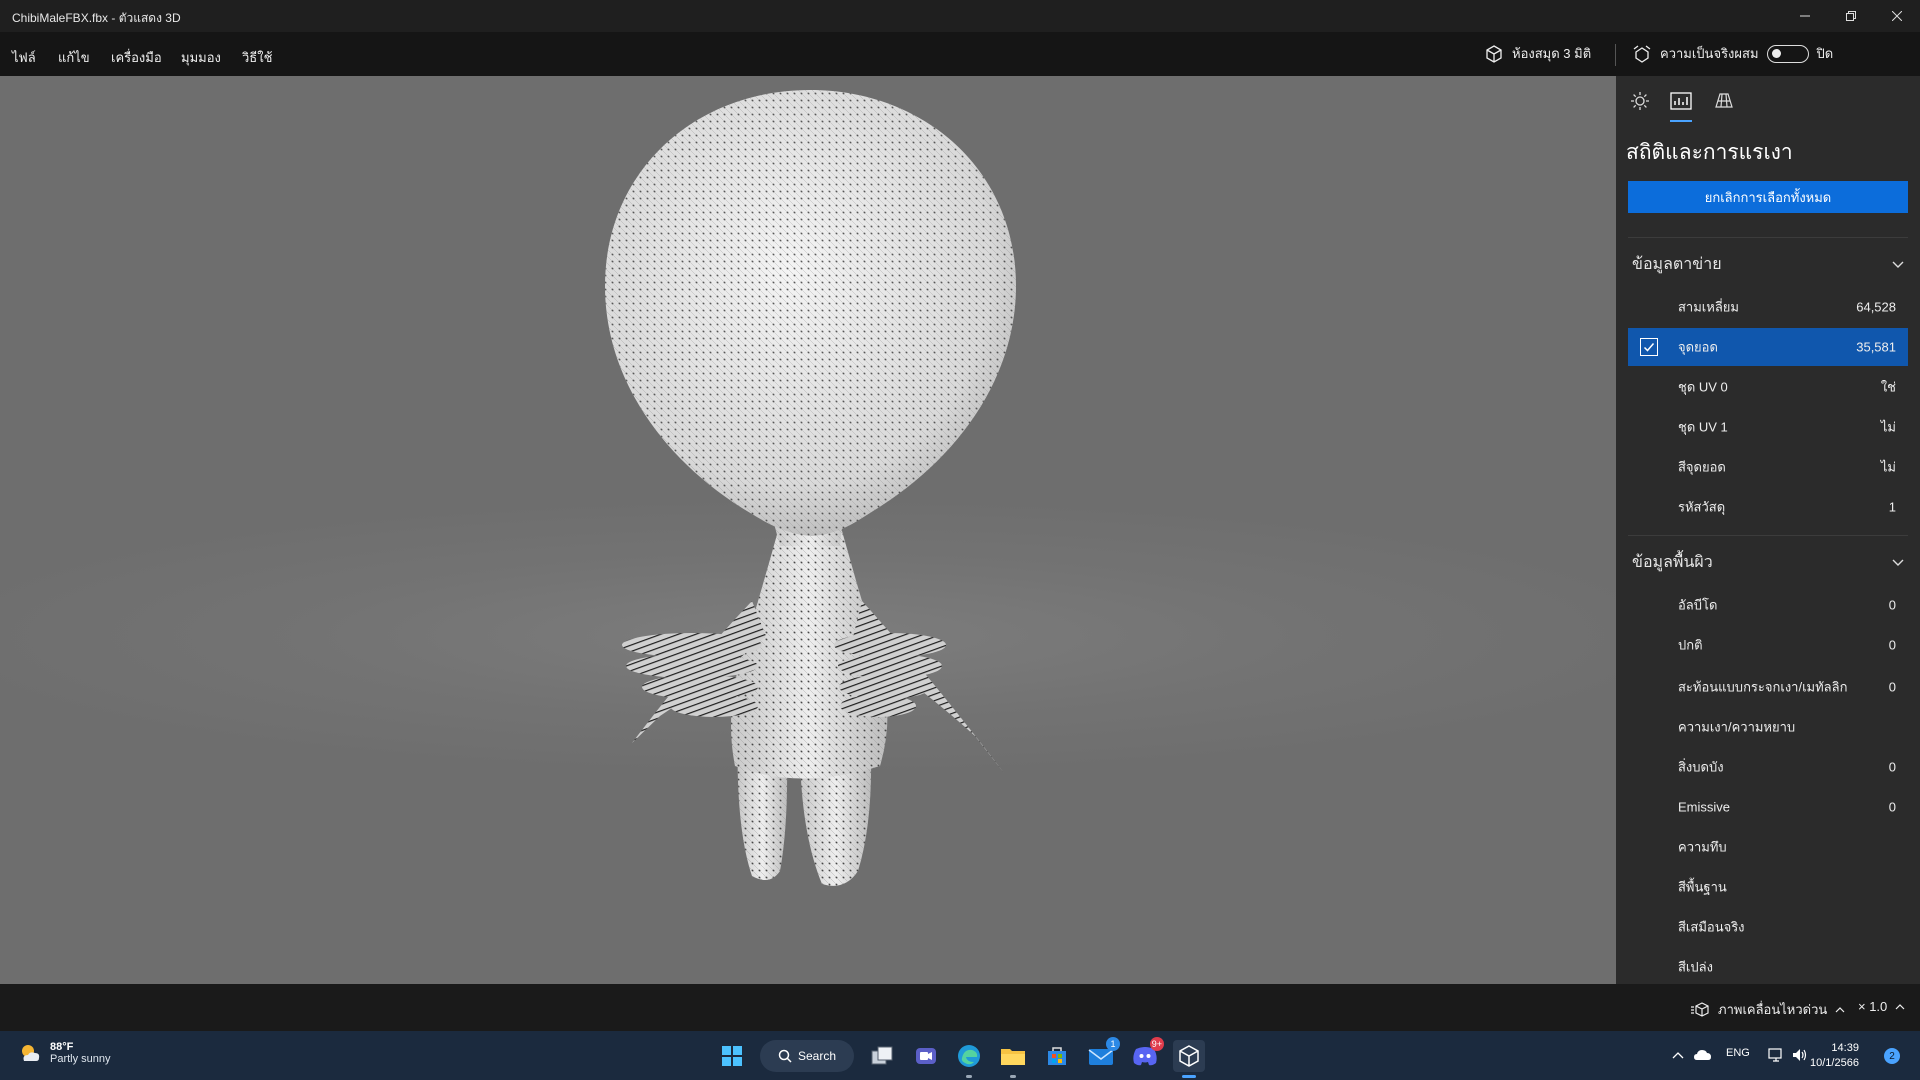 This screenshot has height=1080, width=1920. I want to click on mesh-row-vertices: จุดยอด 35,581, so click(1768, 347).